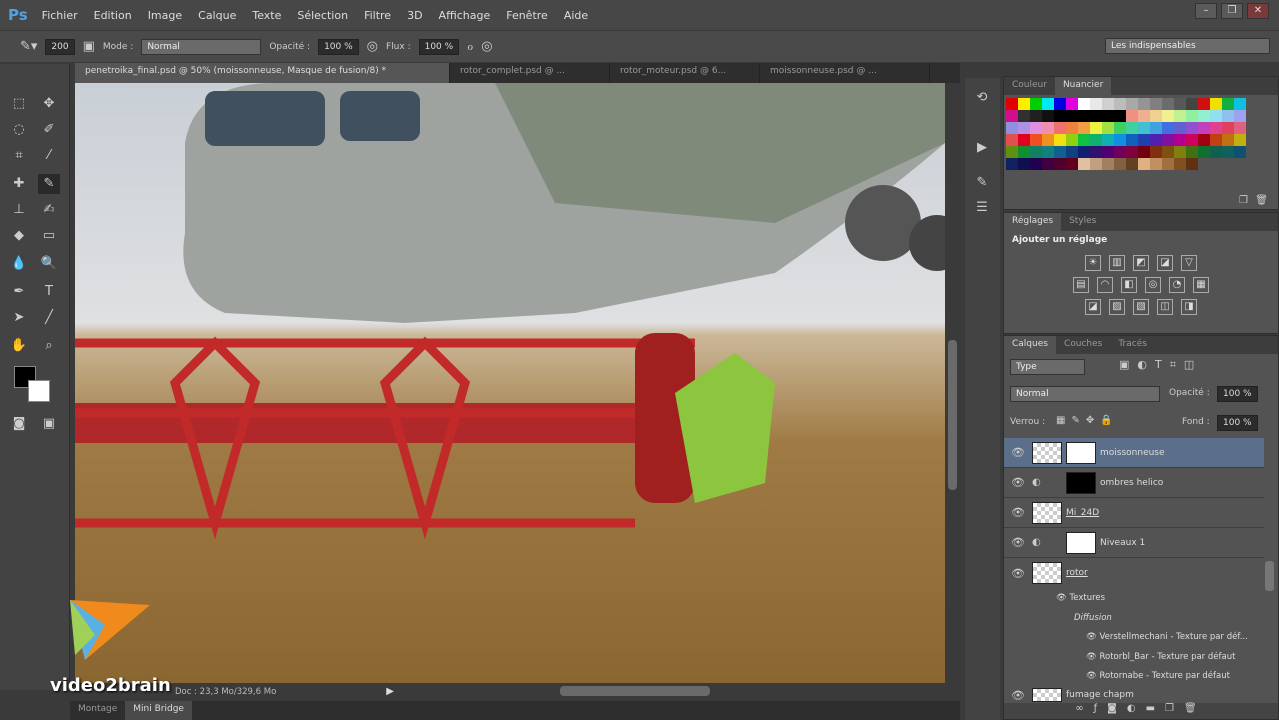  Describe the element at coordinates (527, 15) in the screenshot. I see `menu-fenetre: Fenêtre` at that location.